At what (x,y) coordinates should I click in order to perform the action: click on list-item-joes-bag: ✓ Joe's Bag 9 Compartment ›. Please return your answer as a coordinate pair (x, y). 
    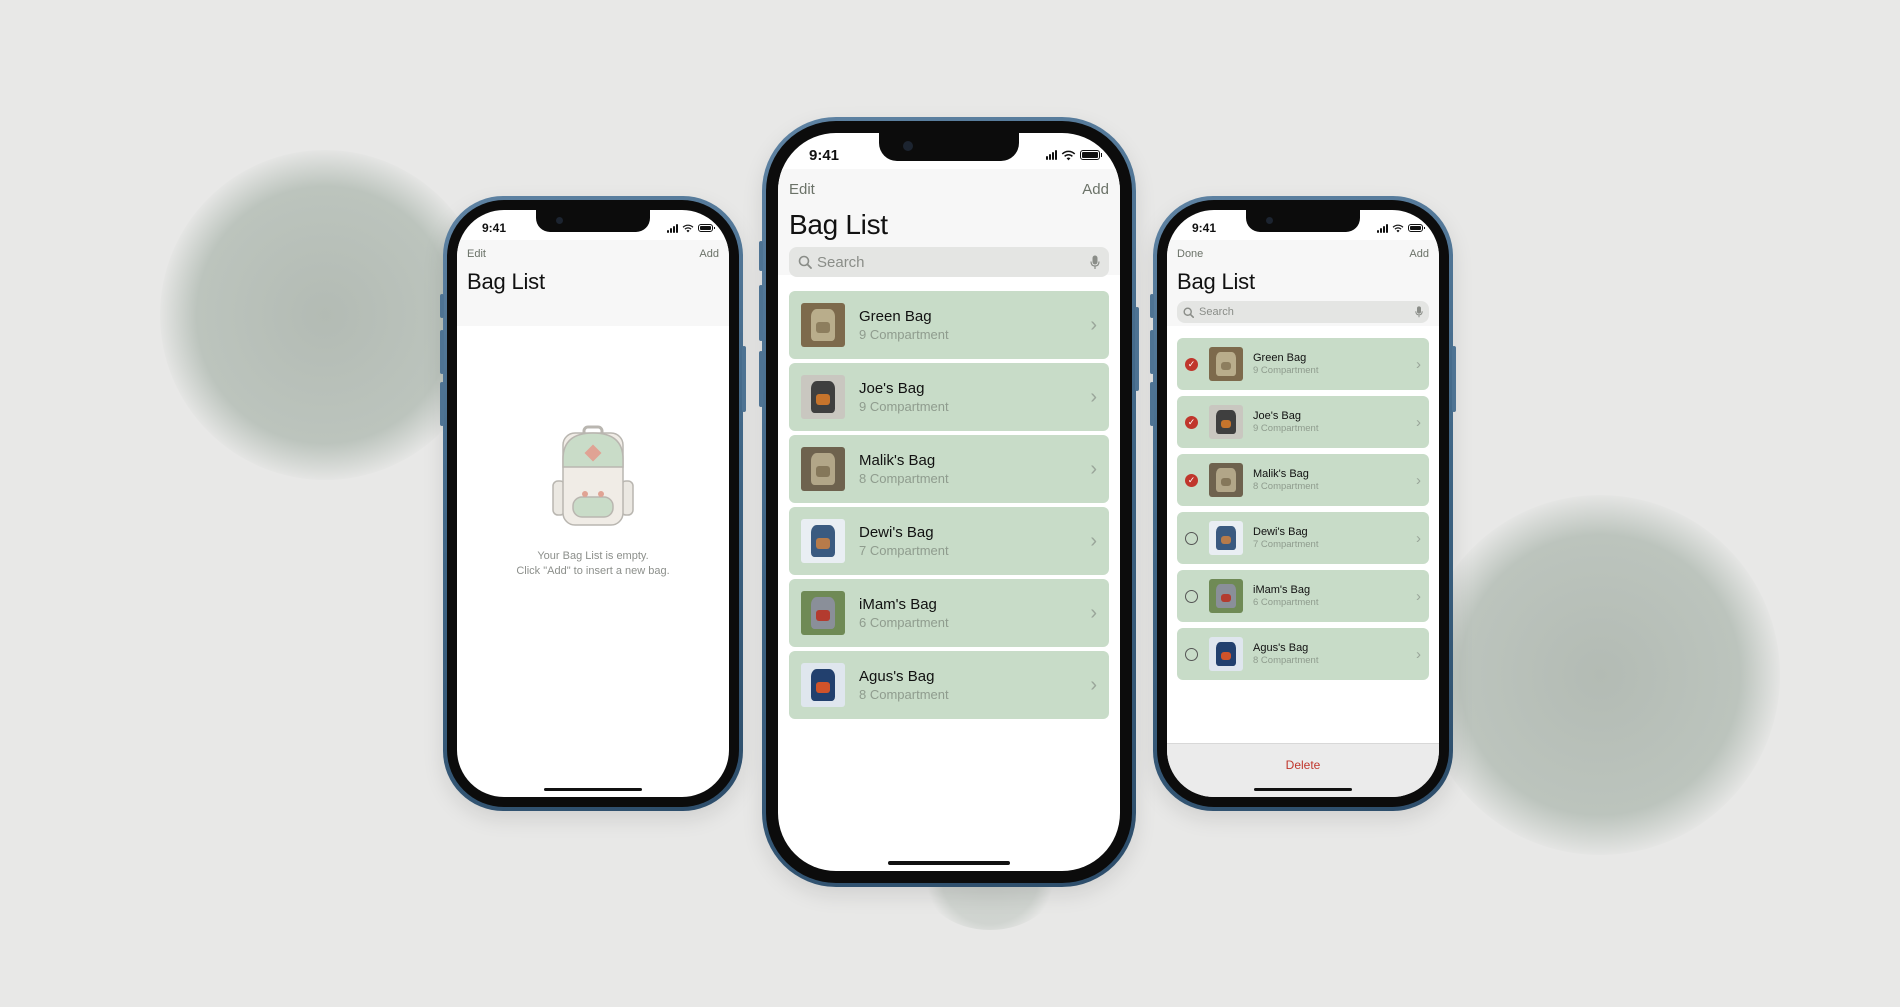
    Looking at the image, I should click on (1303, 422).